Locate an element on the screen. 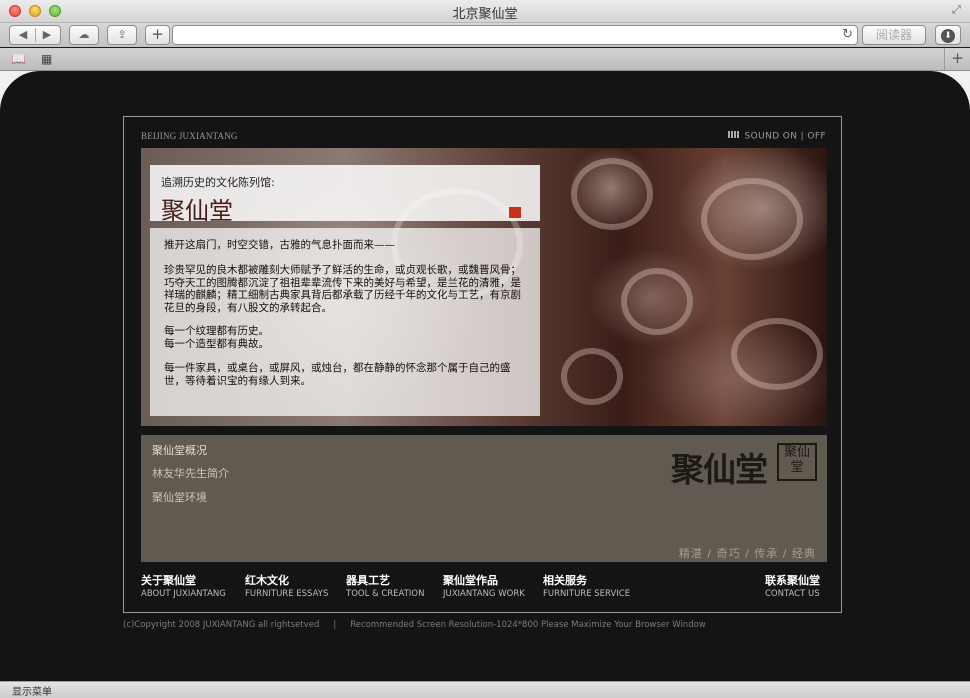 The height and width of the screenshot is (698, 970). reading-list-icon: 📖 is located at coordinates (18, 59).